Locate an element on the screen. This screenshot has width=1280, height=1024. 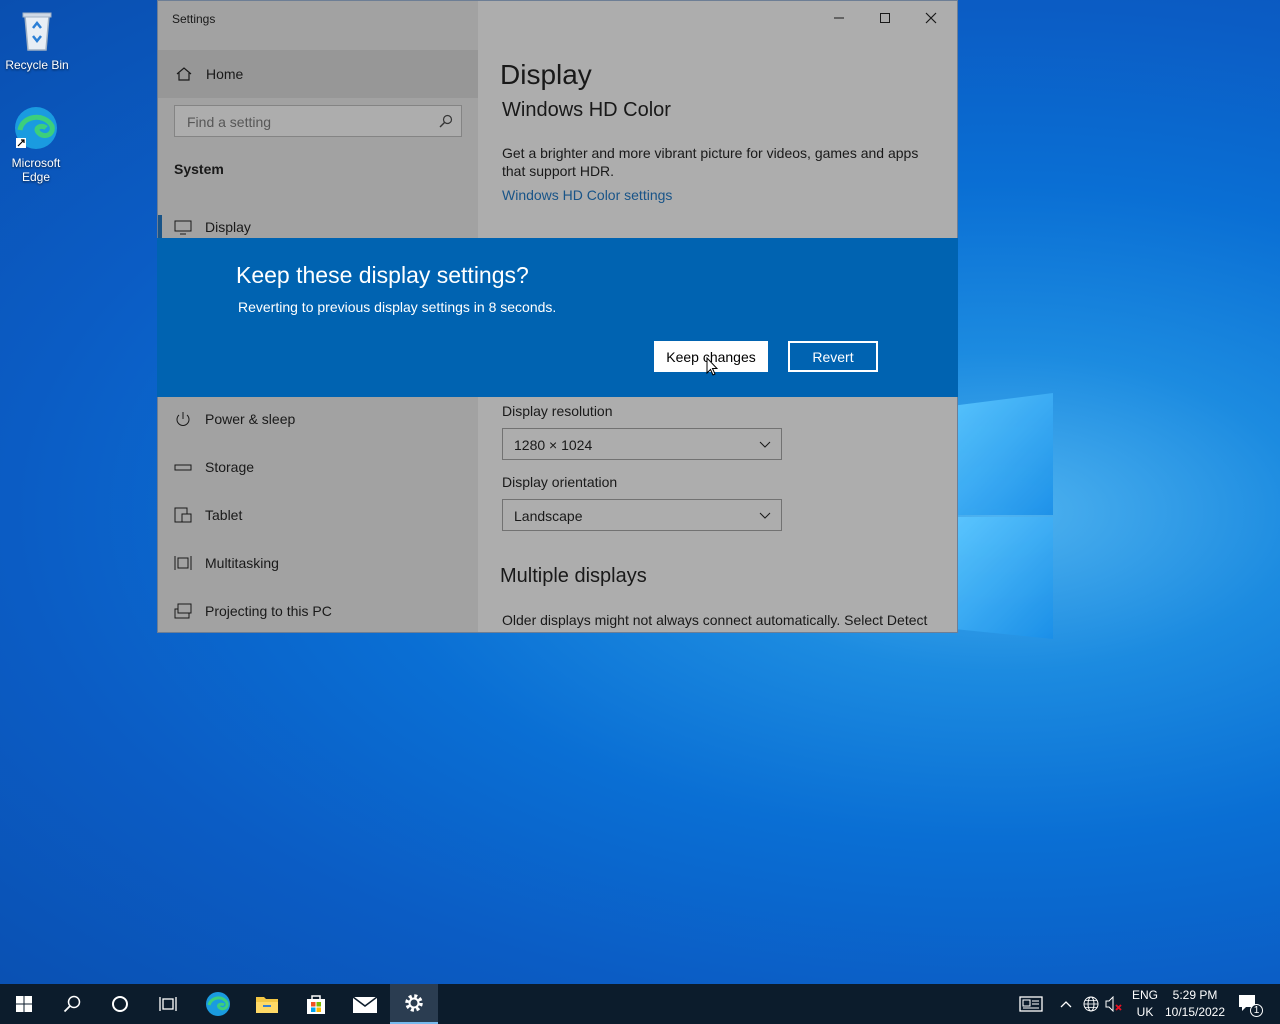
language-secondary: UK is located at coordinates (1145, 1012).